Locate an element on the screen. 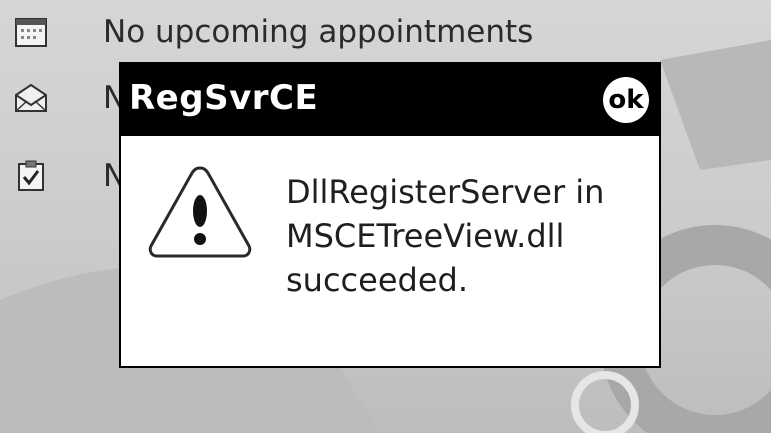  ok-button: ok is located at coordinates (626, 100).